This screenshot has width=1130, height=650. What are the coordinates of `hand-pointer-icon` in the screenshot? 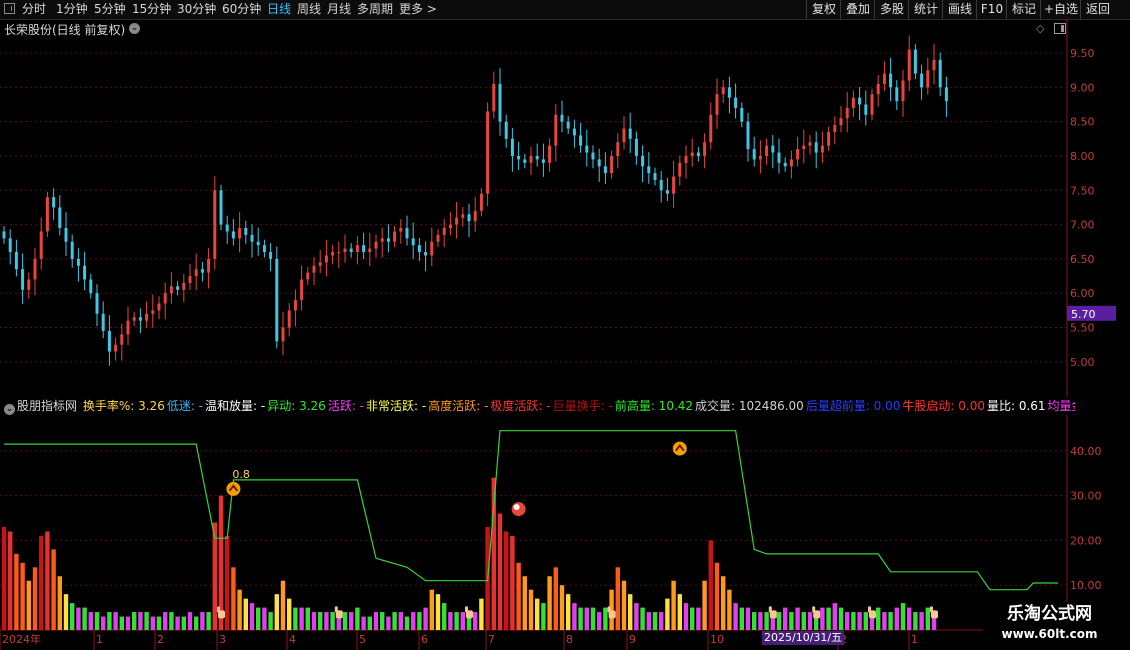 It's located at (872, 612).